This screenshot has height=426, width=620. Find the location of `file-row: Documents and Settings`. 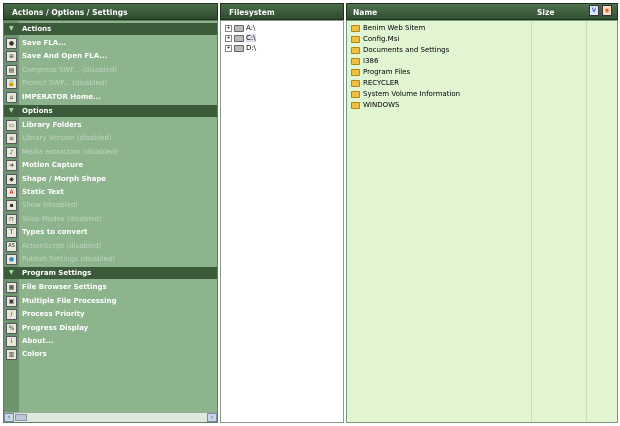

file-row: Documents and Settings is located at coordinates (400, 50).